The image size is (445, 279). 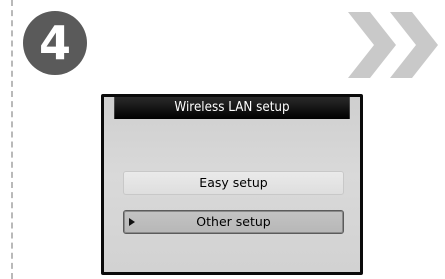 What do you see at coordinates (55, 43) in the screenshot?
I see `step-number-badge: 4` at bounding box center [55, 43].